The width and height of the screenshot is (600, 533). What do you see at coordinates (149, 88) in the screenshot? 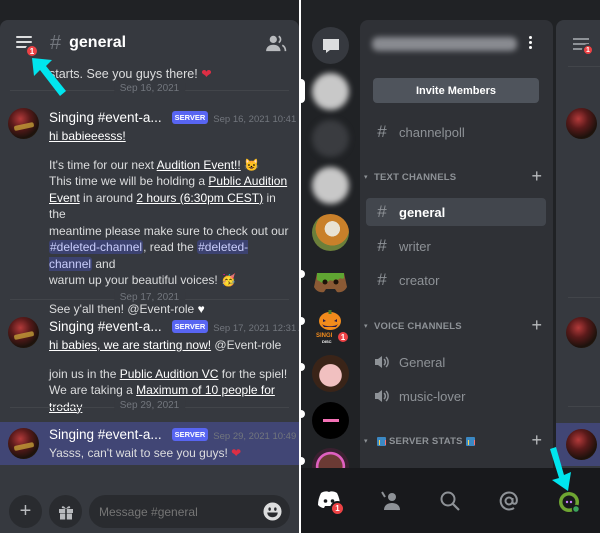
I see `date-divider: Sep 16, 2021` at bounding box center [149, 88].